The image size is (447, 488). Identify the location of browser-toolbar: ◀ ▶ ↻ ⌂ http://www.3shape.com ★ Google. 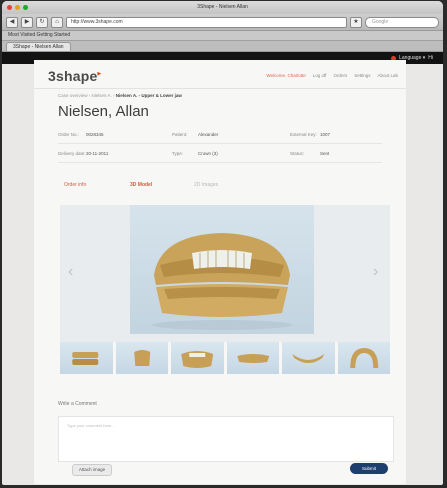
(222, 22).